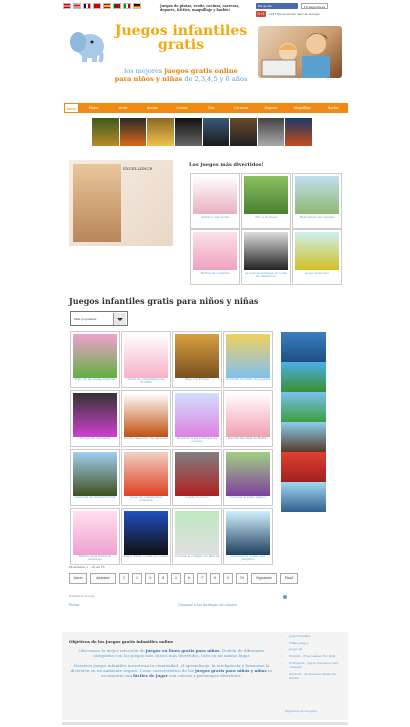 The width and height of the screenshot is (410, 727). What do you see at coordinates (150, 578) in the screenshot?
I see `pagination-button: 3` at bounding box center [150, 578].